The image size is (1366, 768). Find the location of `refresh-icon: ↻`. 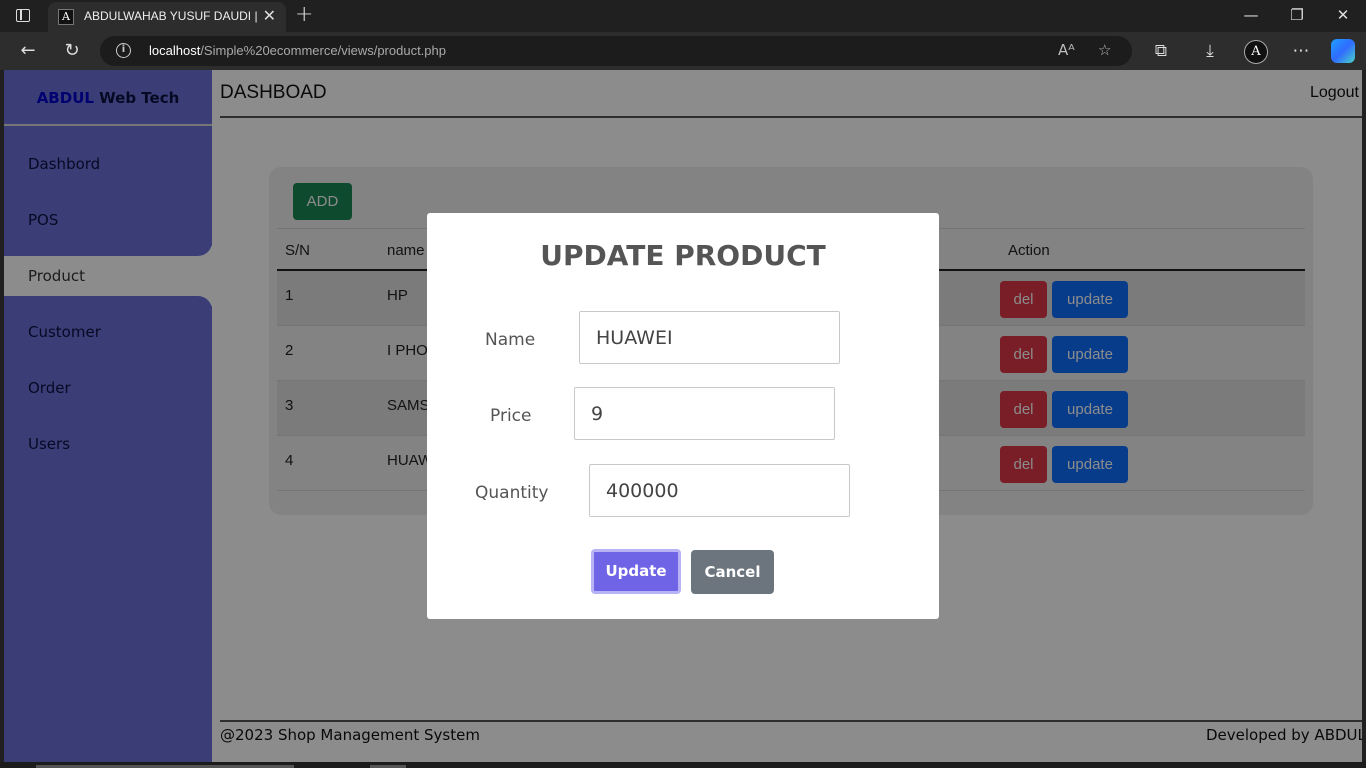

refresh-icon: ↻ is located at coordinates (72, 51).